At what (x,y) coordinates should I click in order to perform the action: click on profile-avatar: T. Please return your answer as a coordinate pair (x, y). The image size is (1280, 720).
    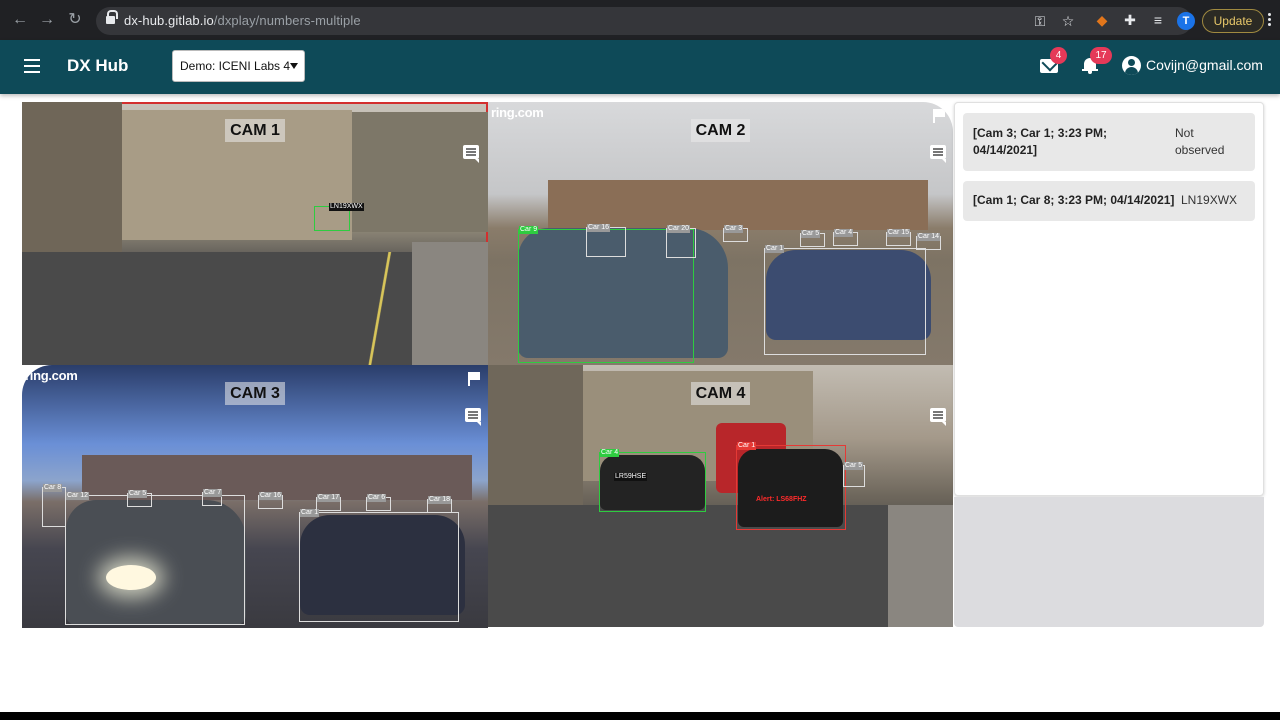
    Looking at the image, I should click on (1186, 21).